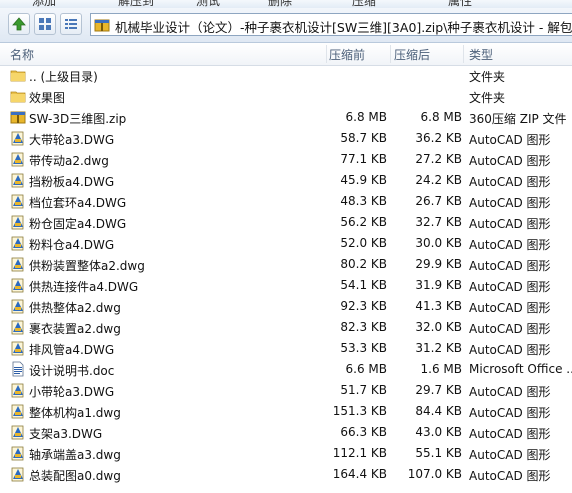 This screenshot has height=493, width=572. Describe the element at coordinates (44, 4) in the screenshot. I see `add-button: 添加` at that location.